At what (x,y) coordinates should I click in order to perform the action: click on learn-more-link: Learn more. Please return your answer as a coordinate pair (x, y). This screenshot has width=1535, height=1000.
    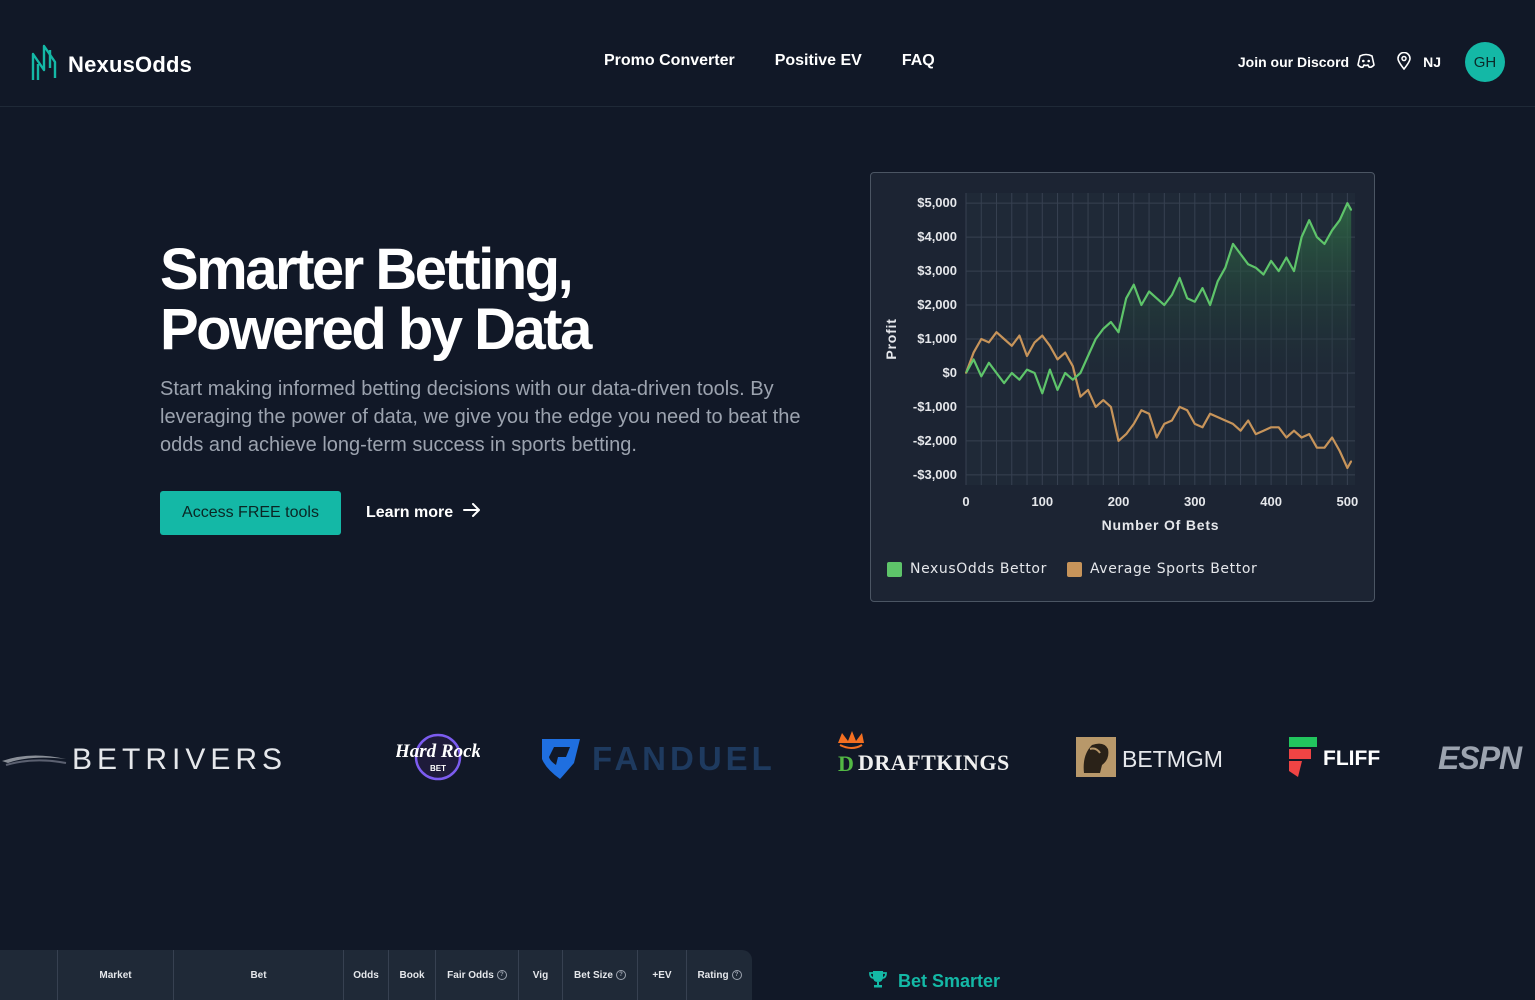
    Looking at the image, I should click on (423, 512).